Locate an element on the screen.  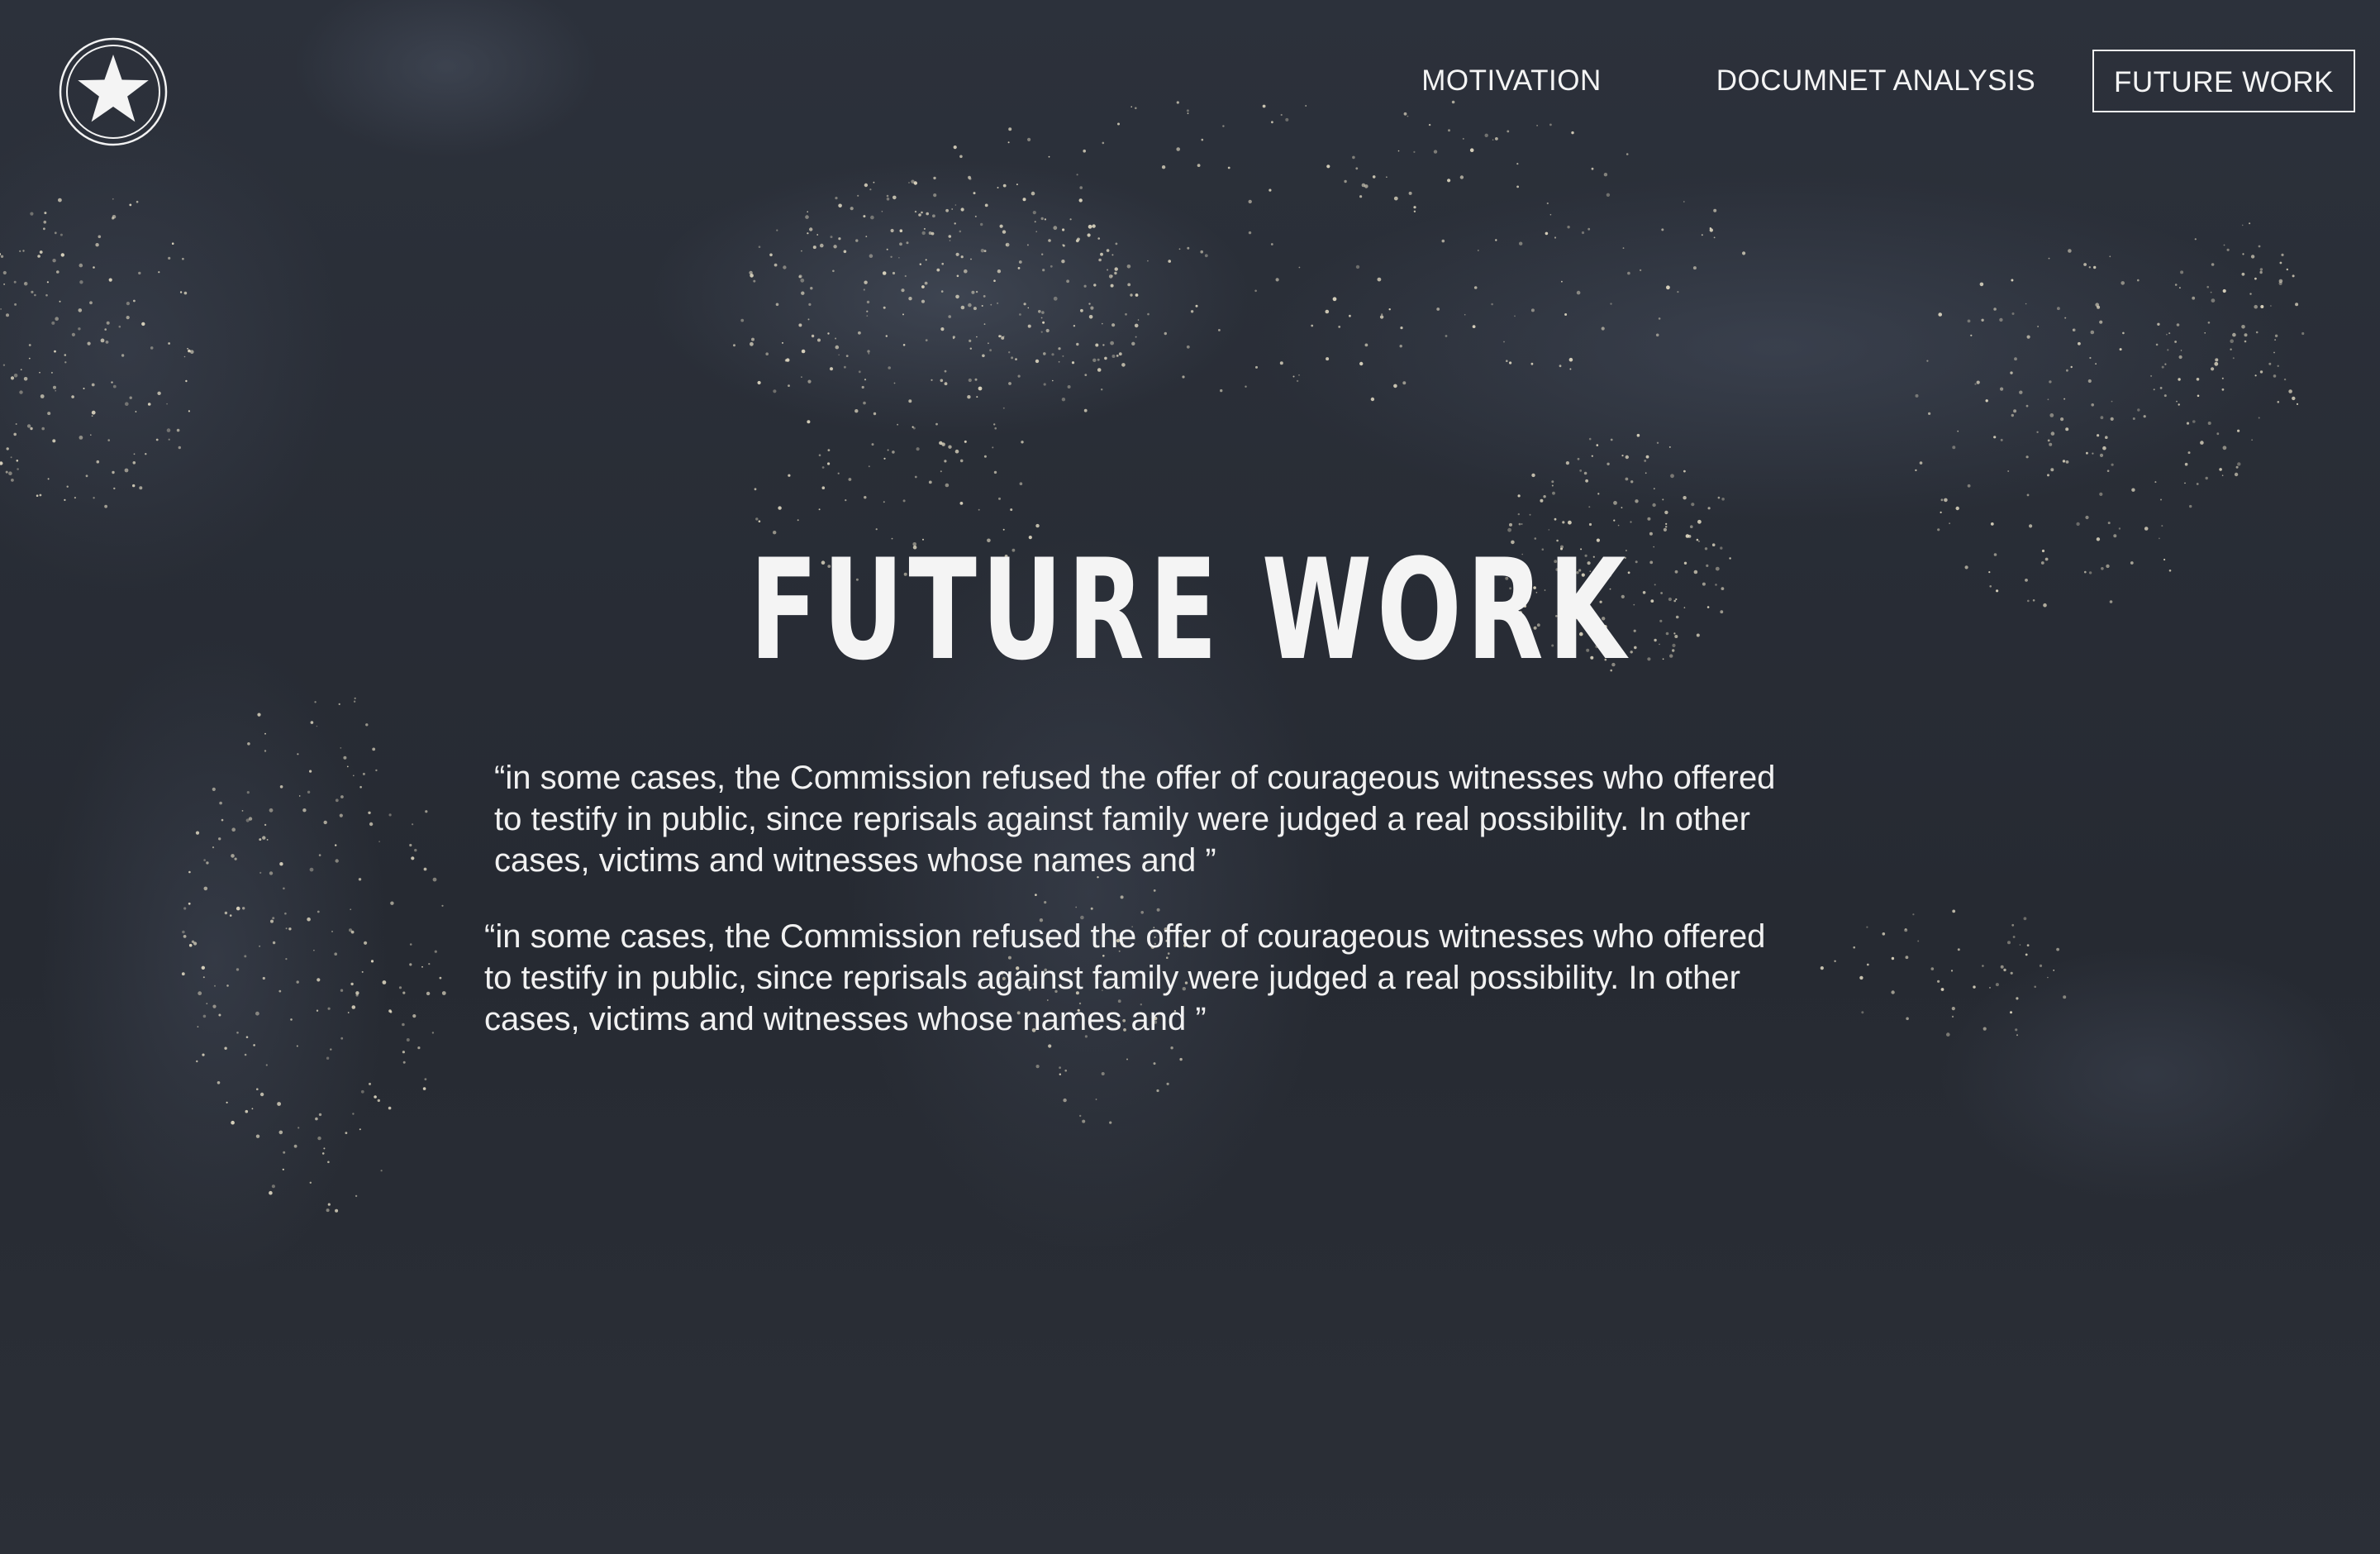
nav-item-motivation: MOTIVATION is located at coordinates (1511, 81).